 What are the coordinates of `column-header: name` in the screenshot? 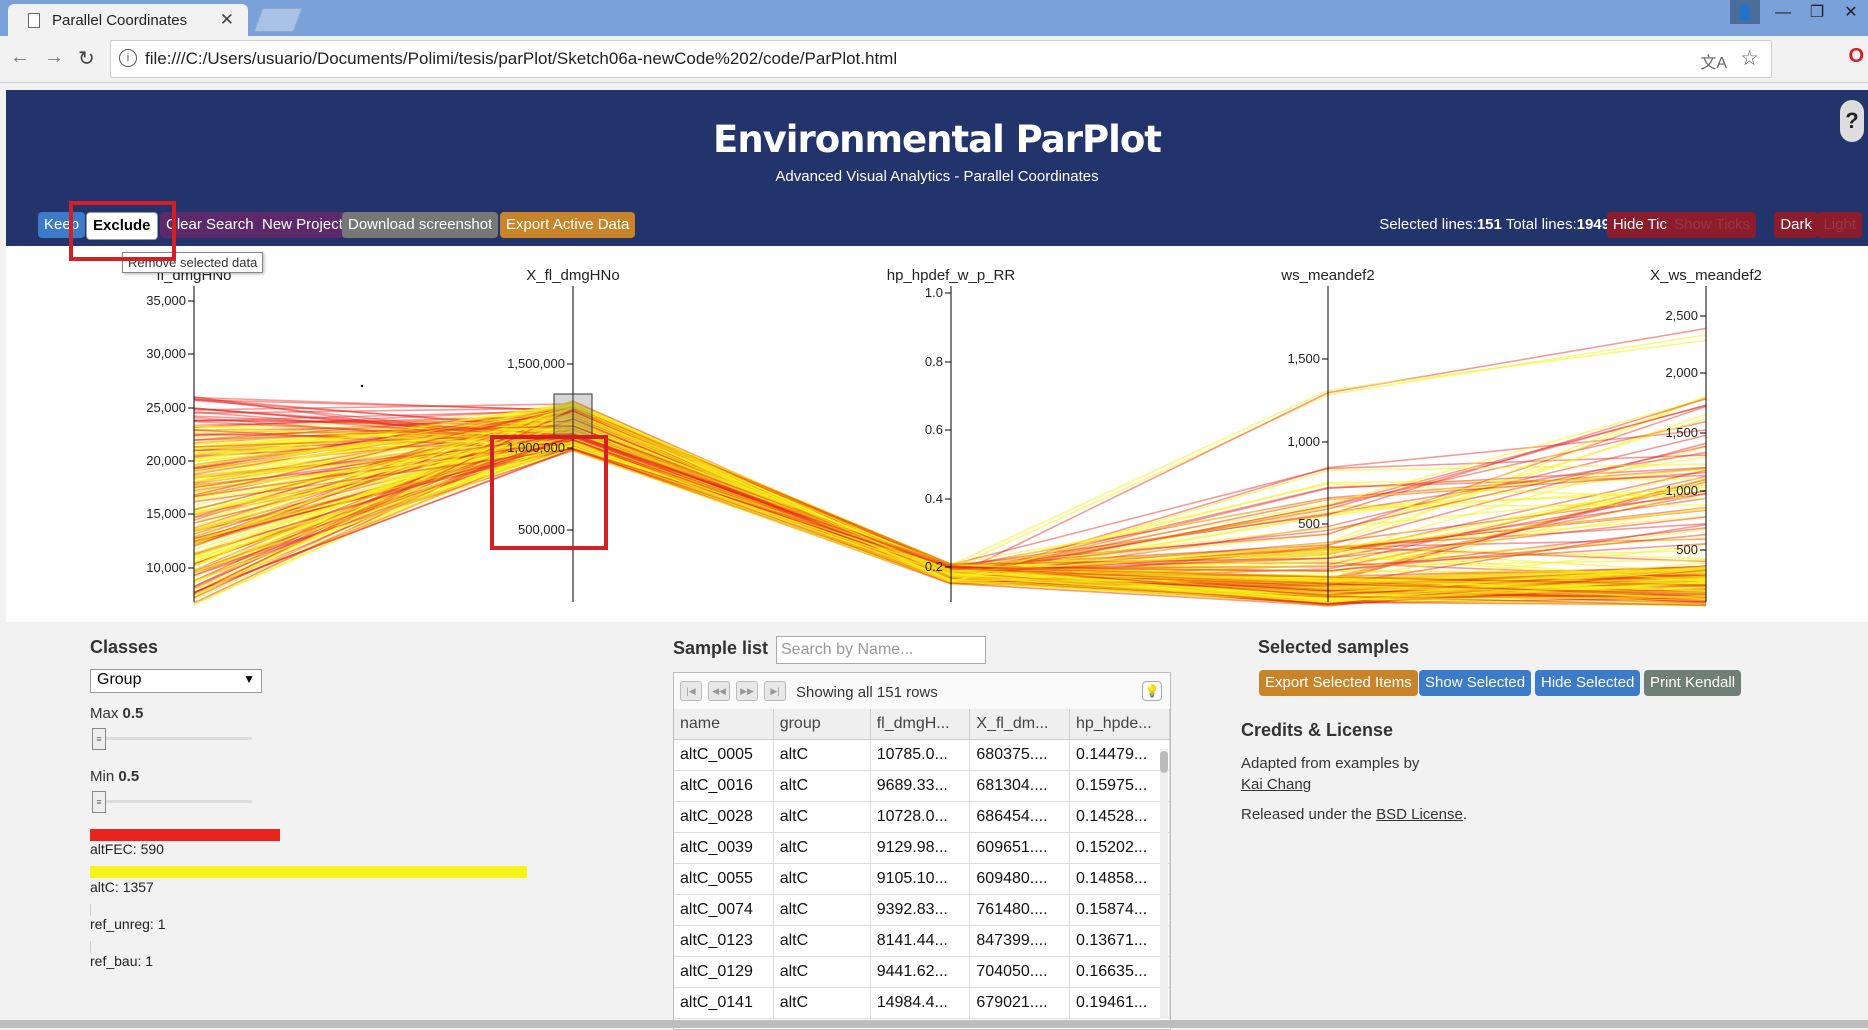 It's located at (724, 724).